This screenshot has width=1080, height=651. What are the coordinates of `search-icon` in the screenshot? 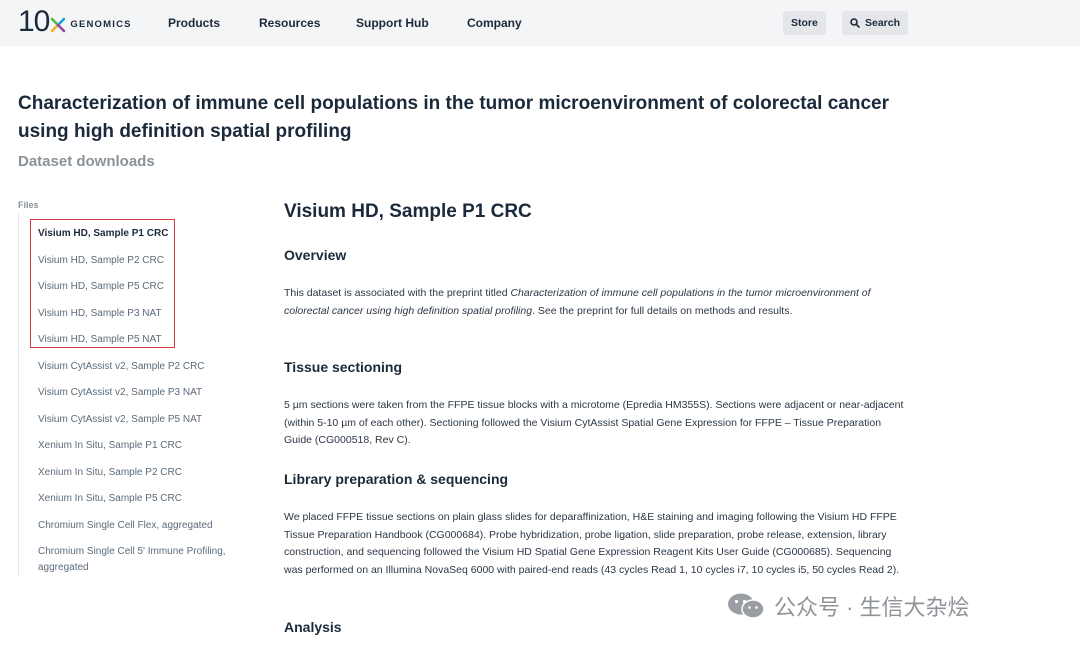 It's located at (855, 23).